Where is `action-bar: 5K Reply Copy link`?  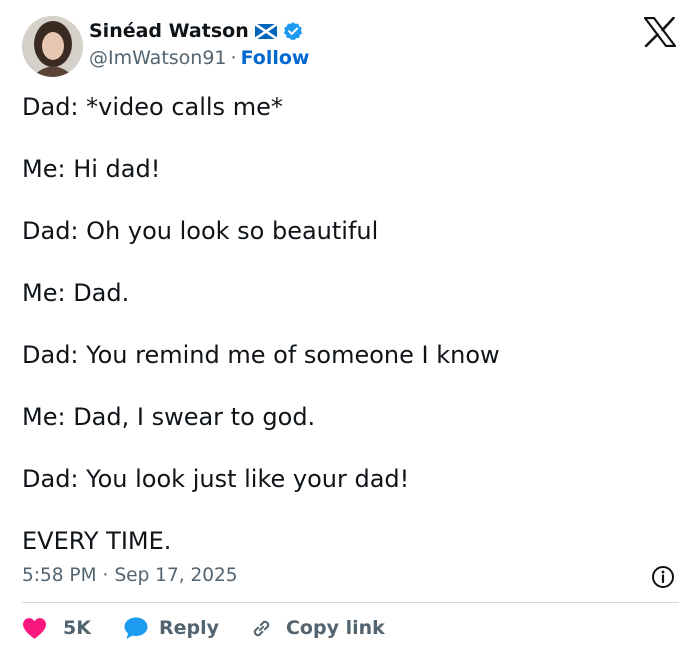
action-bar: 5K Reply Copy link is located at coordinates (203, 628).